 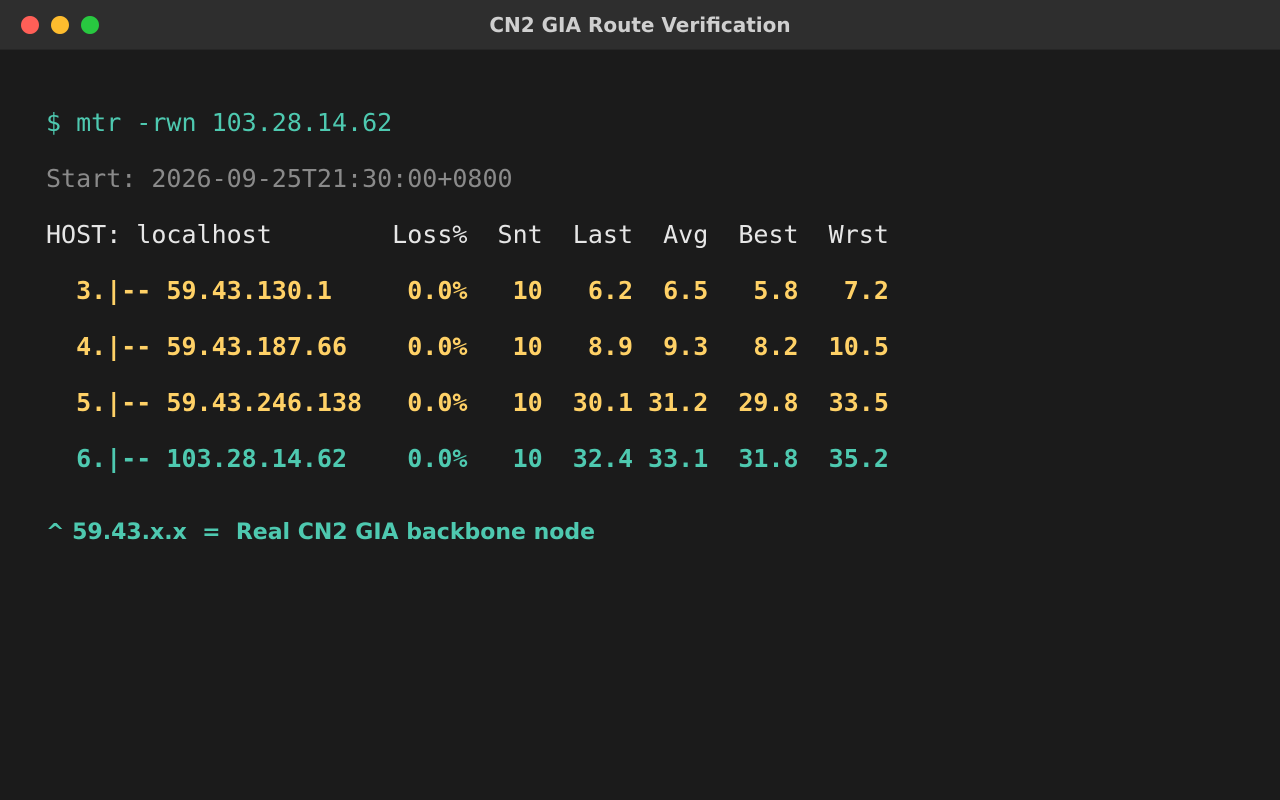 What do you see at coordinates (279, 178) in the screenshot?
I see `start-timestamp: Start: 2026-09-25T21:30:00+0800` at bounding box center [279, 178].